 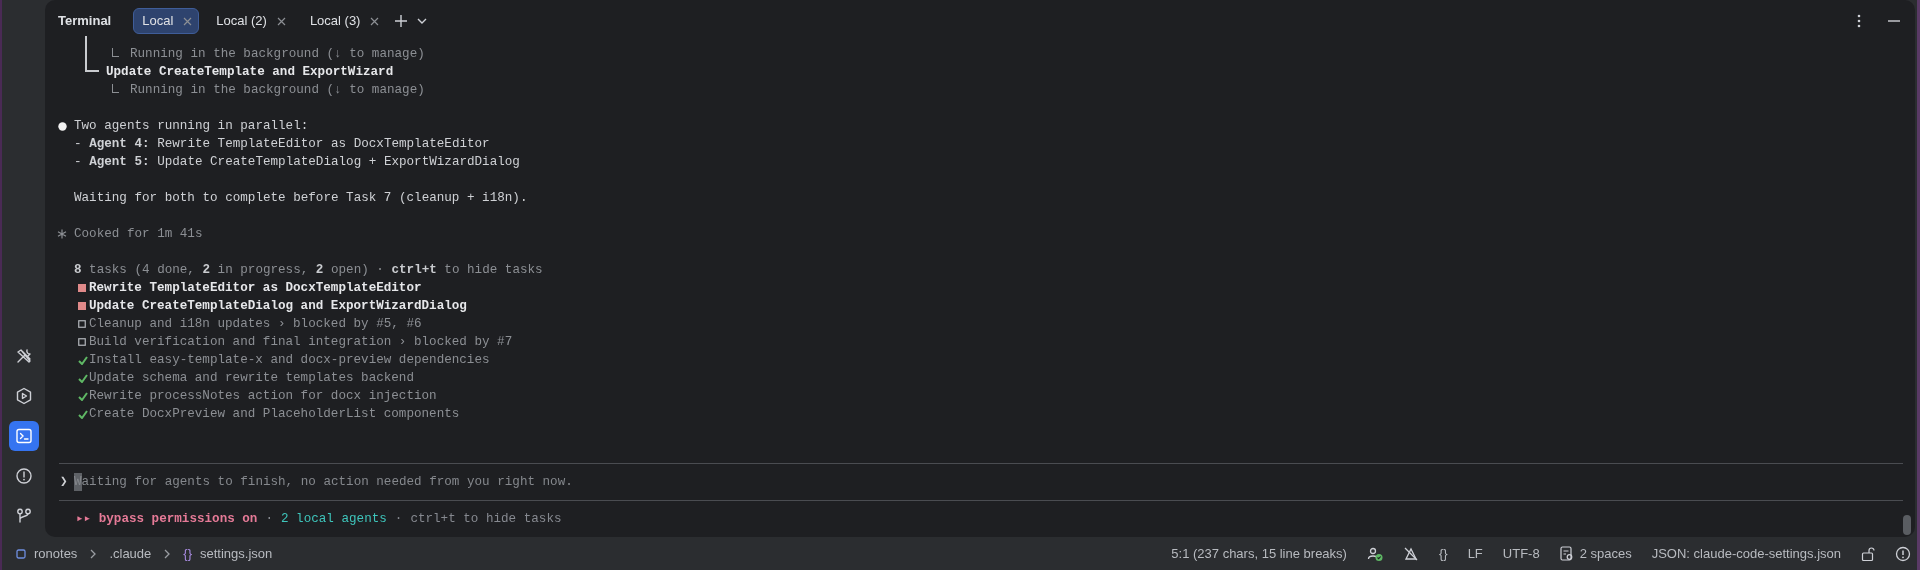 What do you see at coordinates (1868, 553) in the screenshot?
I see `unlock-icon` at bounding box center [1868, 553].